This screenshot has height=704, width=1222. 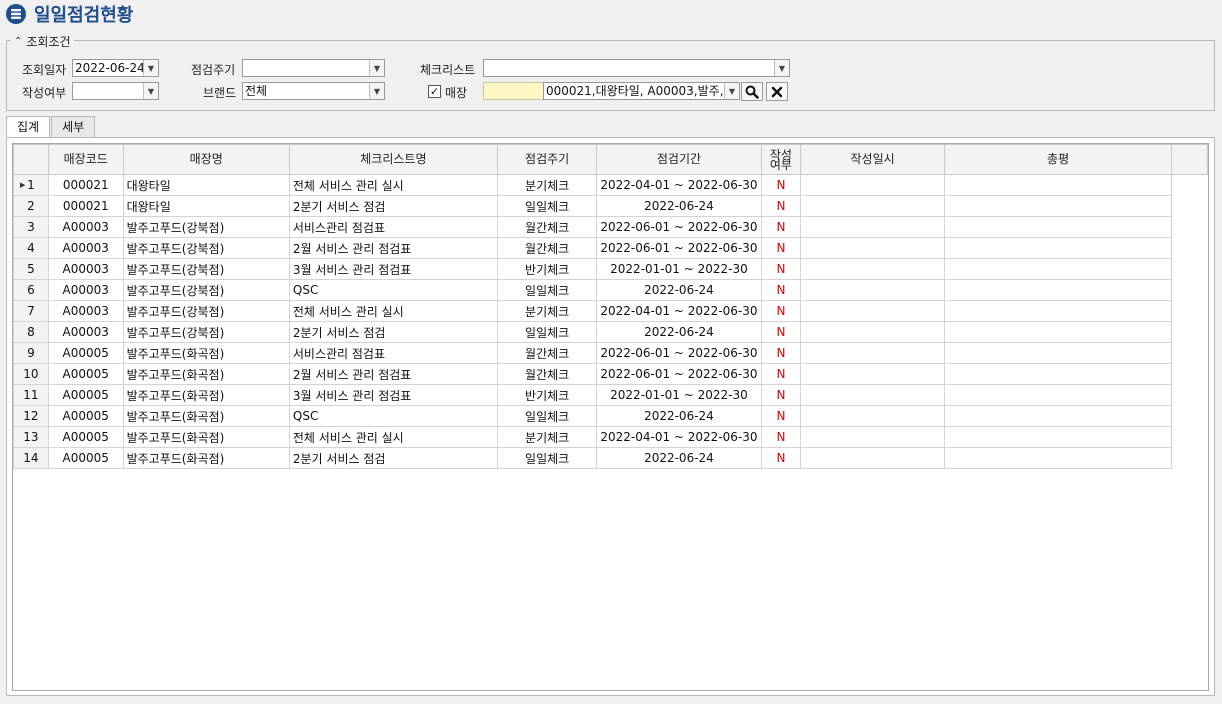 What do you see at coordinates (434, 91) in the screenshot?
I see `store-checkbox: ✓` at bounding box center [434, 91].